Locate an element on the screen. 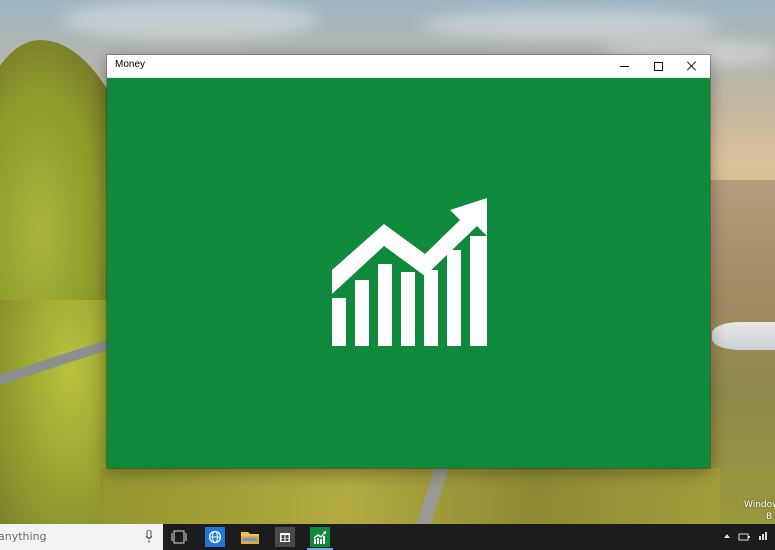  watermark-line2: B is located at coordinates (769, 517).